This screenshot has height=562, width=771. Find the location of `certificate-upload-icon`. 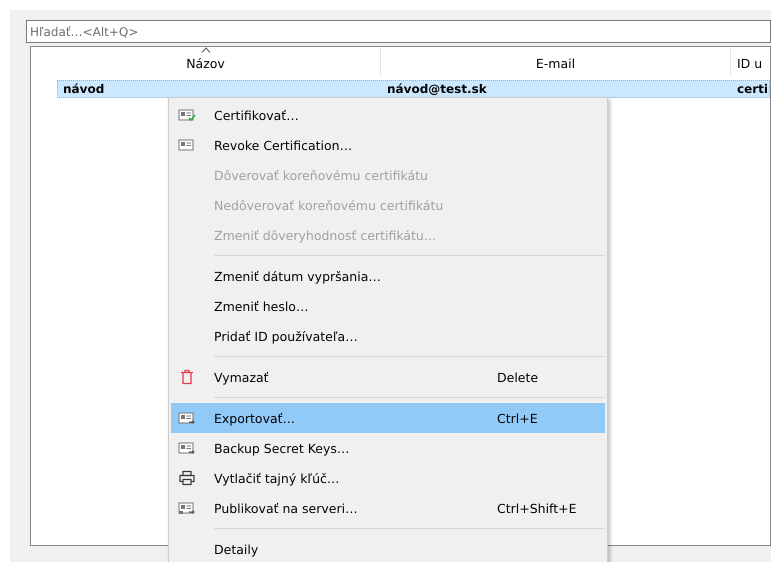

certificate-upload-icon is located at coordinates (187, 508).